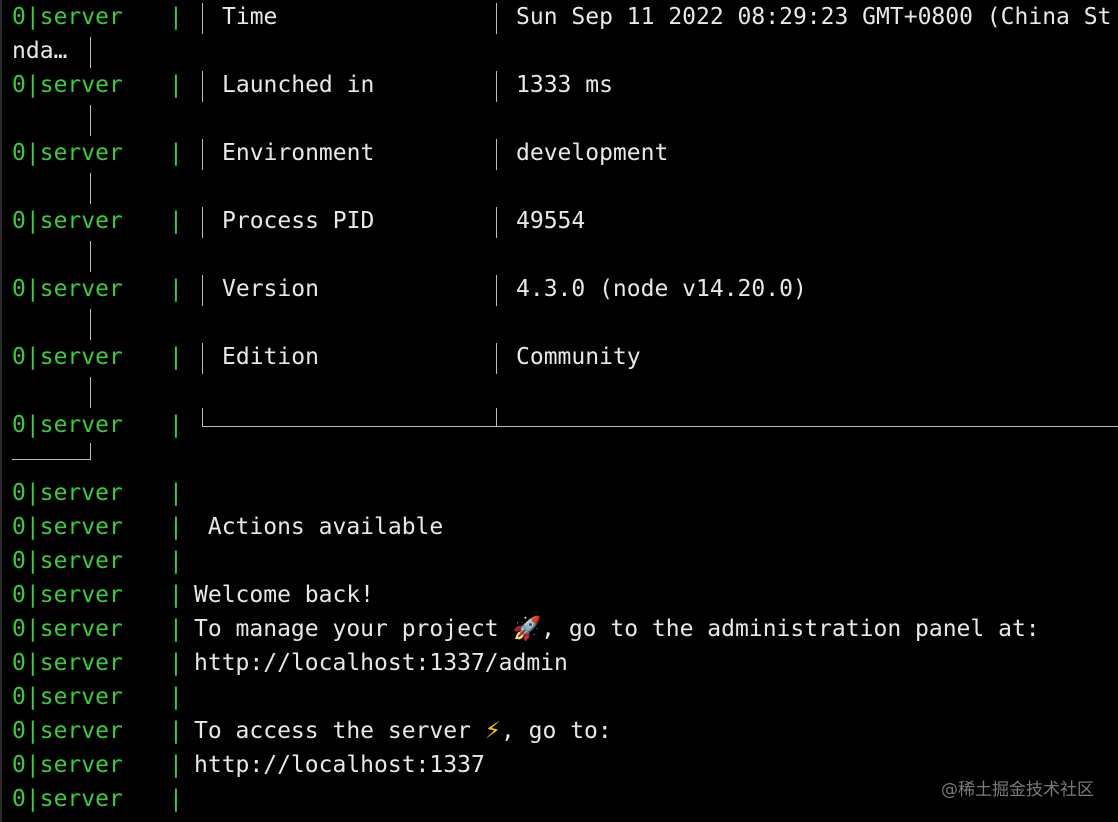  Describe the element at coordinates (660, 426) in the screenshot. I see `table-border-bottom` at that location.